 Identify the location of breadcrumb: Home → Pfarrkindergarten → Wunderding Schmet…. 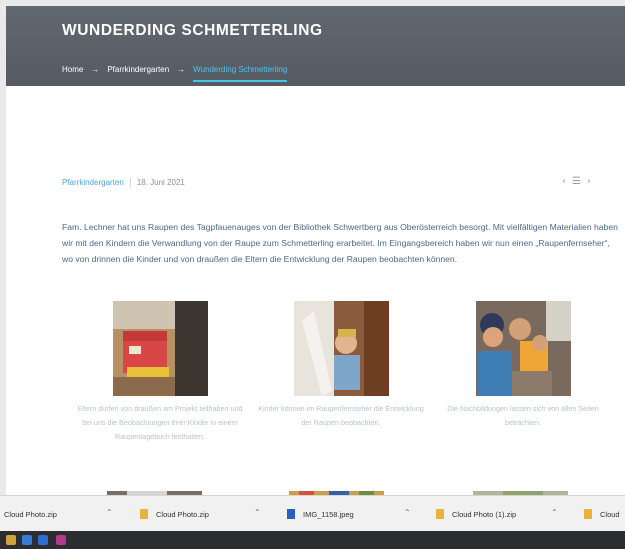
(175, 73).